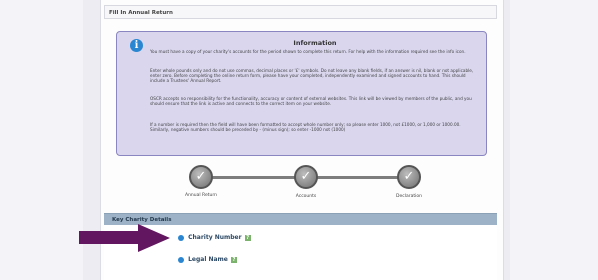 This screenshot has width=598, height=280. I want to click on step-accounts-check-icon: ✓, so click(306, 177).